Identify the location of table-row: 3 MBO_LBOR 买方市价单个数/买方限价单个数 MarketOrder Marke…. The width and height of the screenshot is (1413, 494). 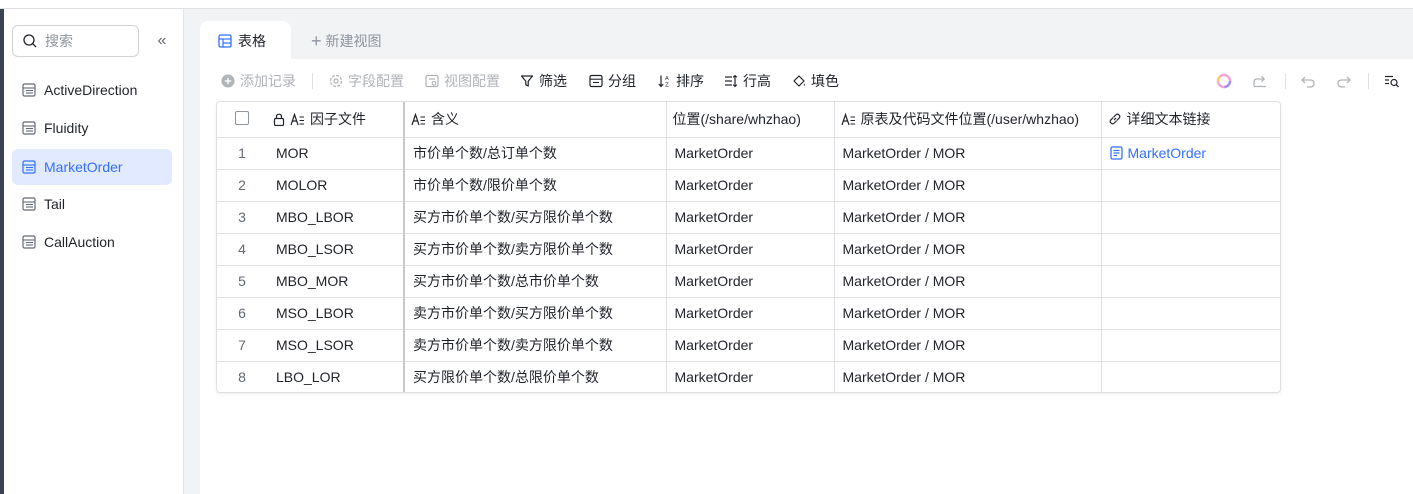
(748, 217).